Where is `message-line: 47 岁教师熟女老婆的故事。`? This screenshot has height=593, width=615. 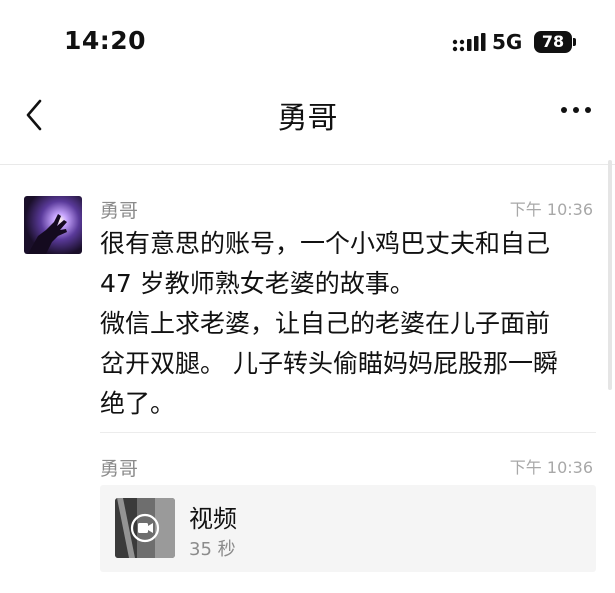 message-line: 47 岁教师熟女老婆的故事。 is located at coordinates (257, 283).